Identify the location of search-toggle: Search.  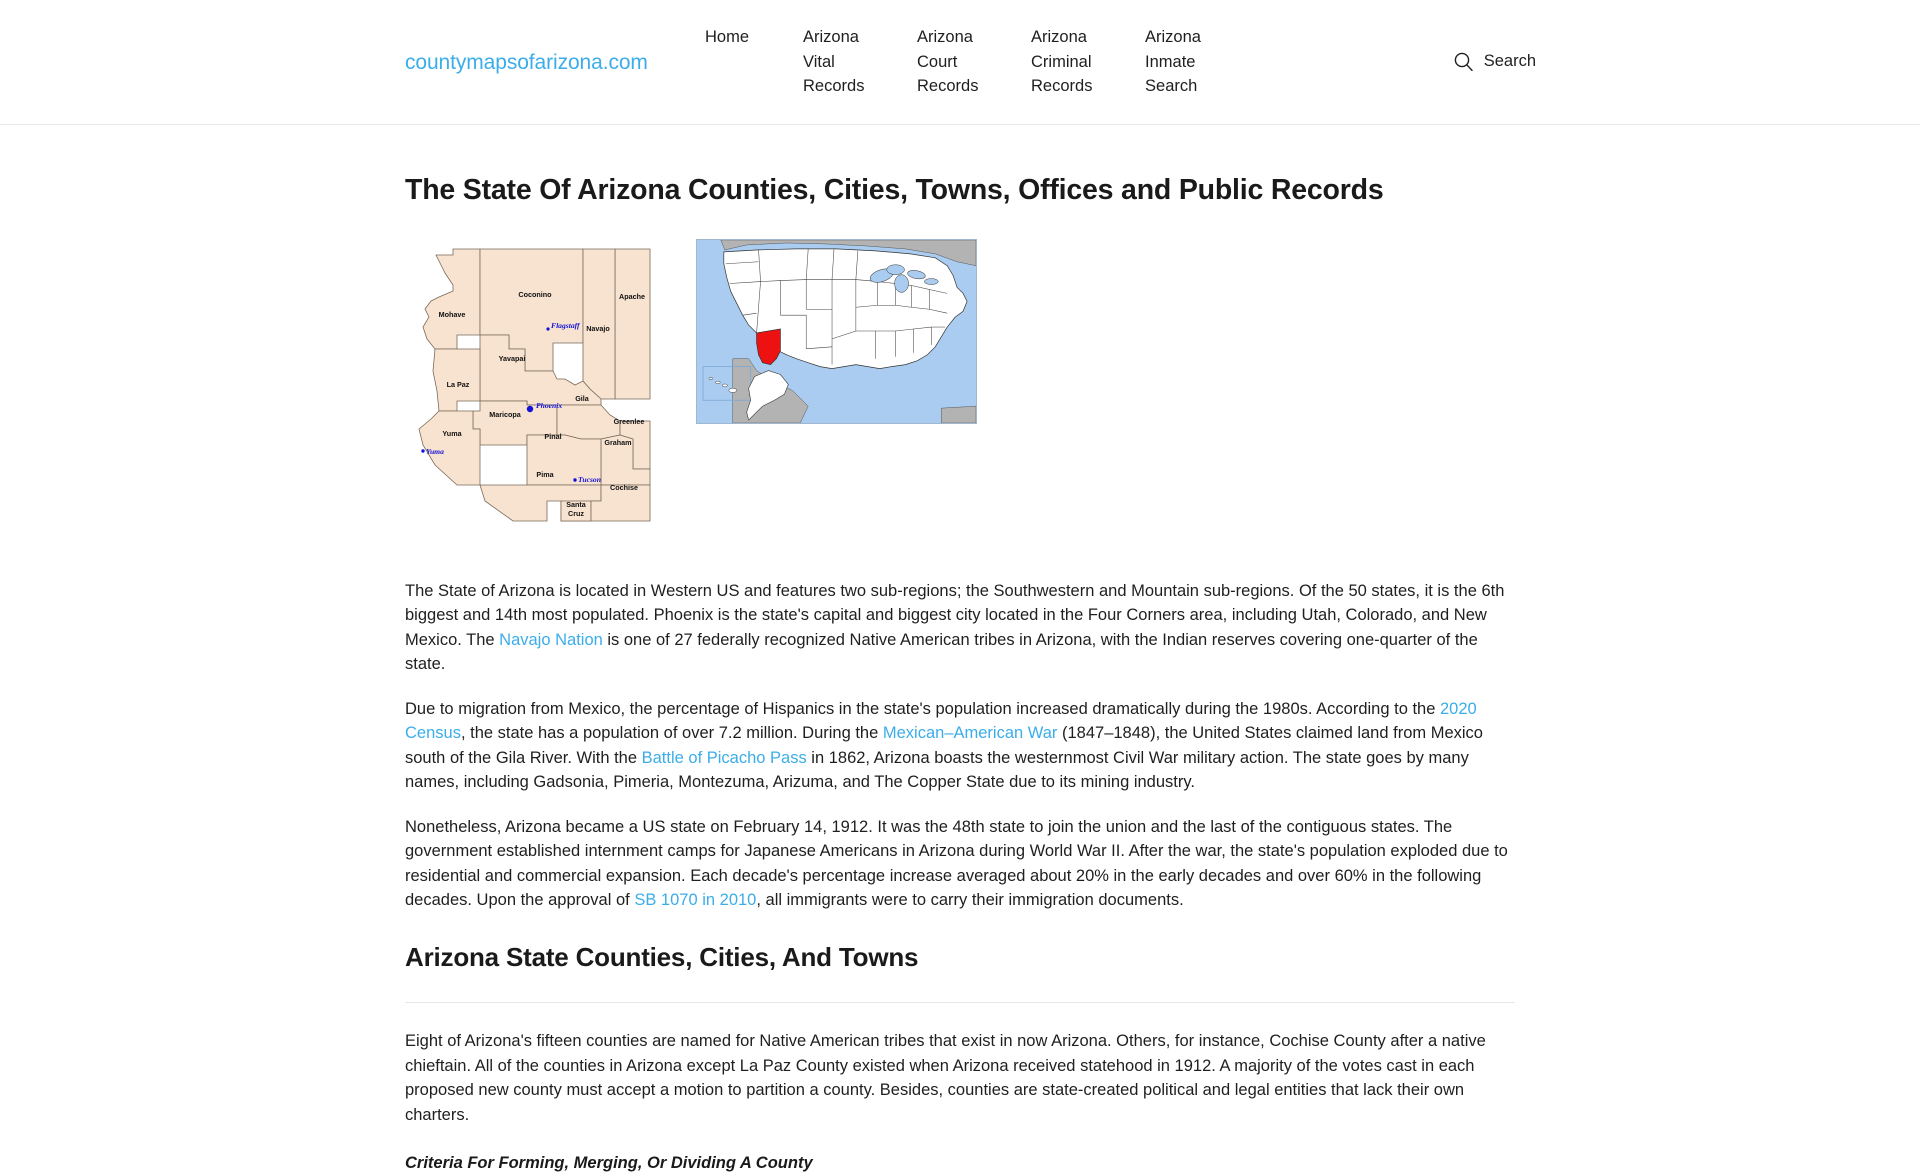
(1495, 61).